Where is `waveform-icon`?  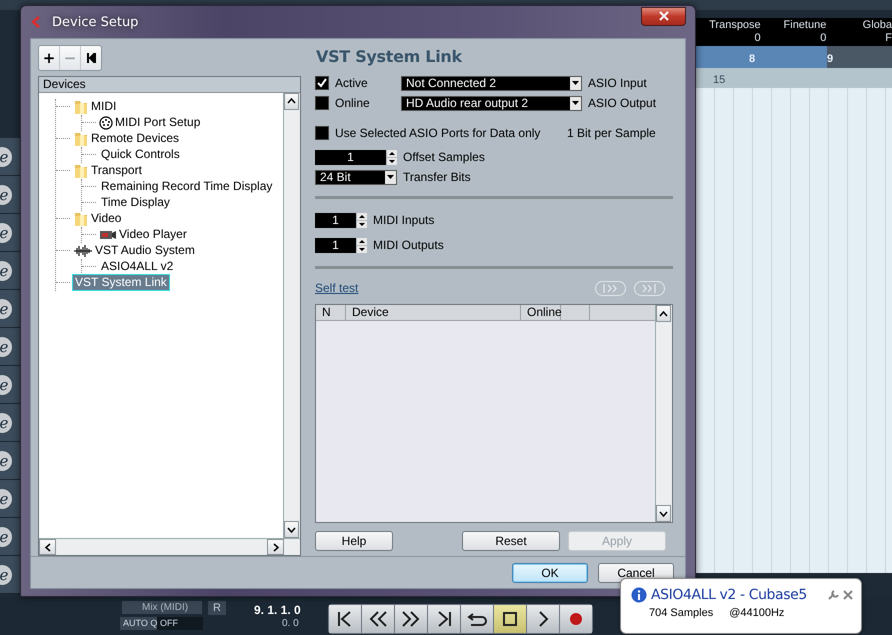
waveform-icon is located at coordinates (83, 251).